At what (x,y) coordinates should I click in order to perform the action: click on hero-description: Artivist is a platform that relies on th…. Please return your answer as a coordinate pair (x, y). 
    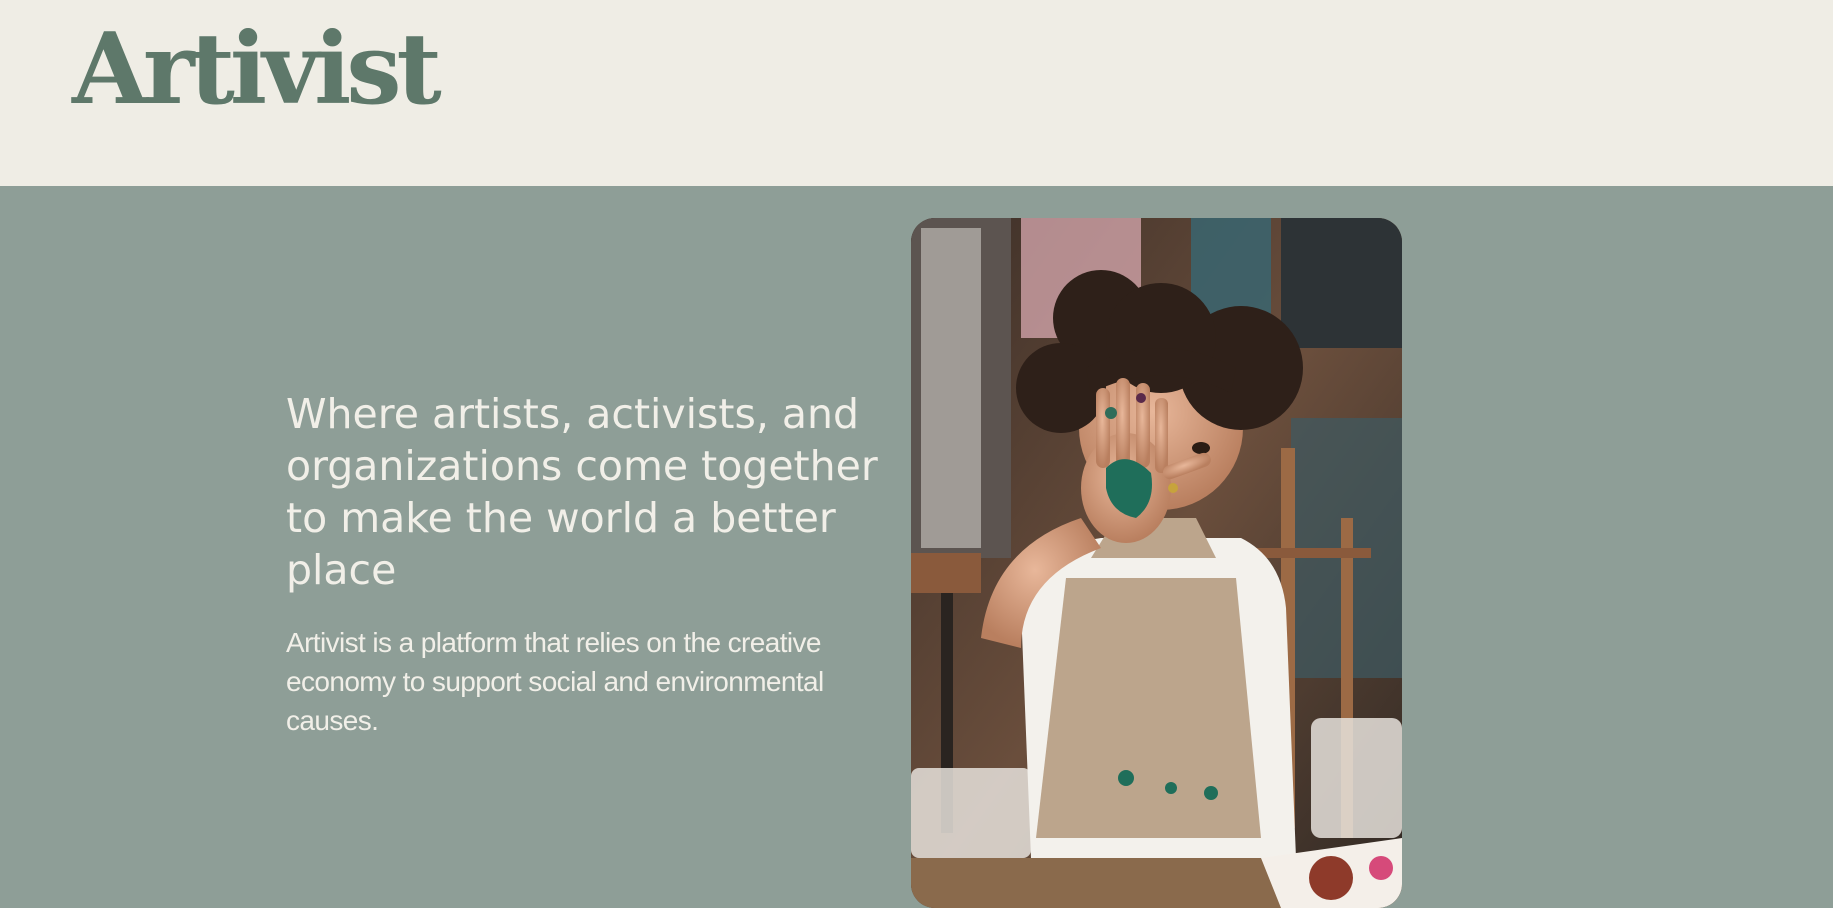
    Looking at the image, I should click on (555, 681).